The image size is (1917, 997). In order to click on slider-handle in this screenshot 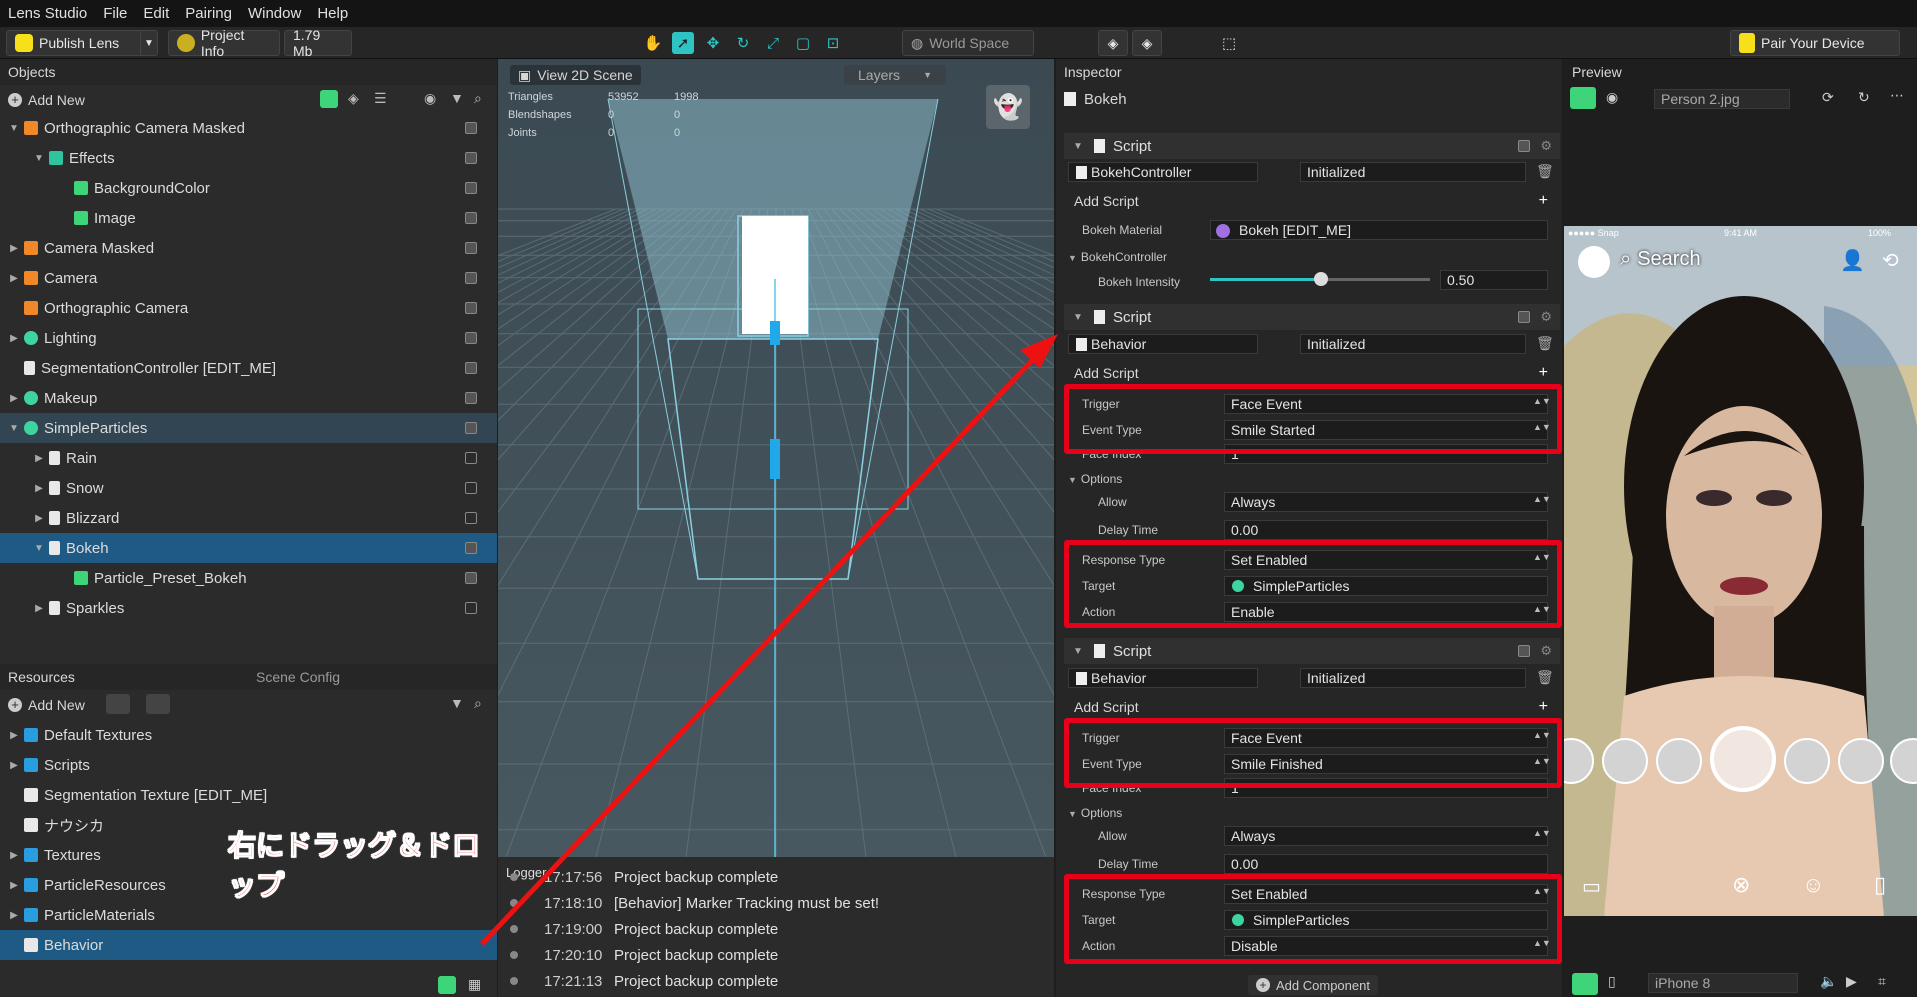, I will do `click(1321, 279)`.